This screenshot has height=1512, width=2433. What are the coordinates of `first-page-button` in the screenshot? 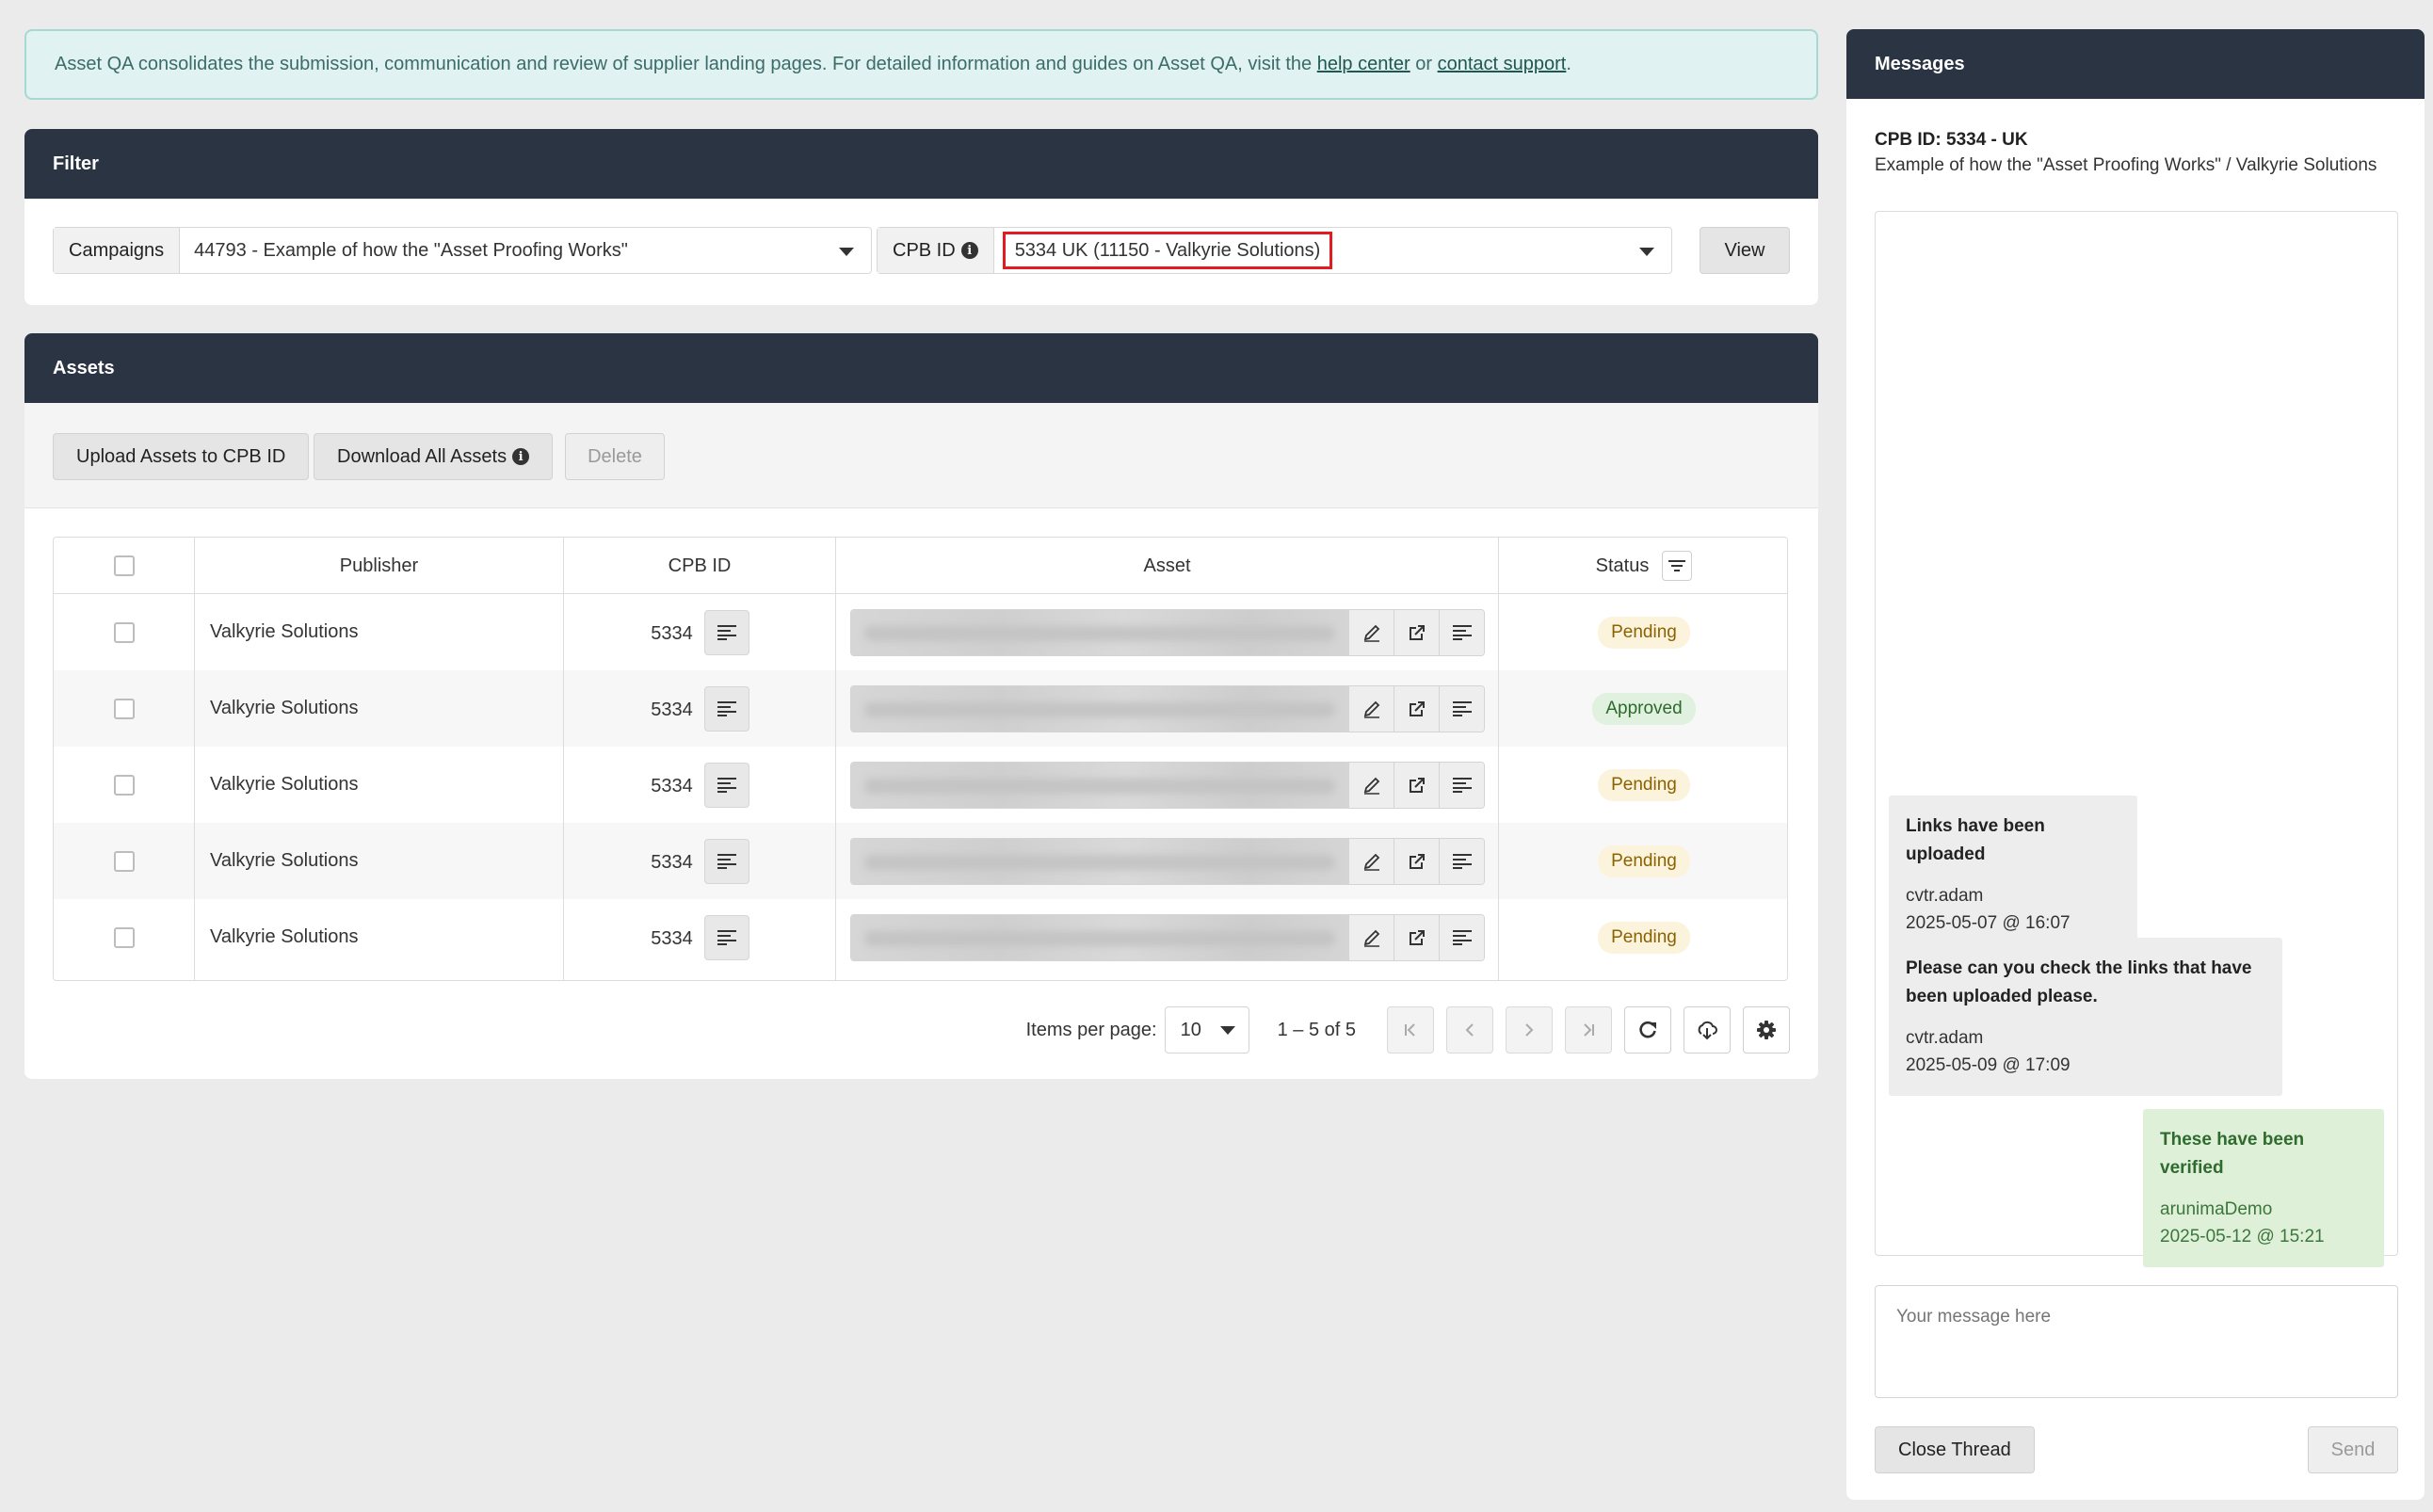 It's located at (1410, 1030).